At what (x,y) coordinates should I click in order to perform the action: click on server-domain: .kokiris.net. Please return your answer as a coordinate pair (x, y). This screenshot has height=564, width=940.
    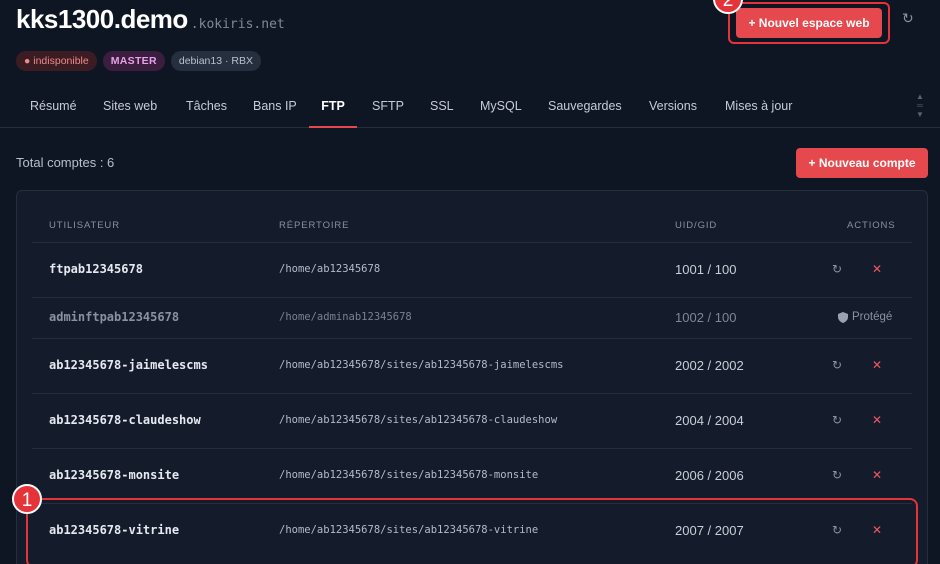
    Looking at the image, I should click on (237, 24).